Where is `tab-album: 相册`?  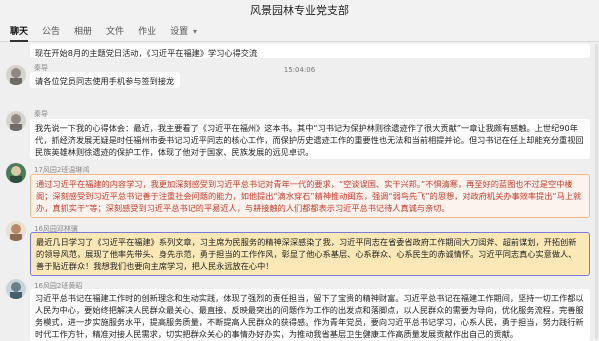
tab-album: 相册 is located at coordinates (83, 32).